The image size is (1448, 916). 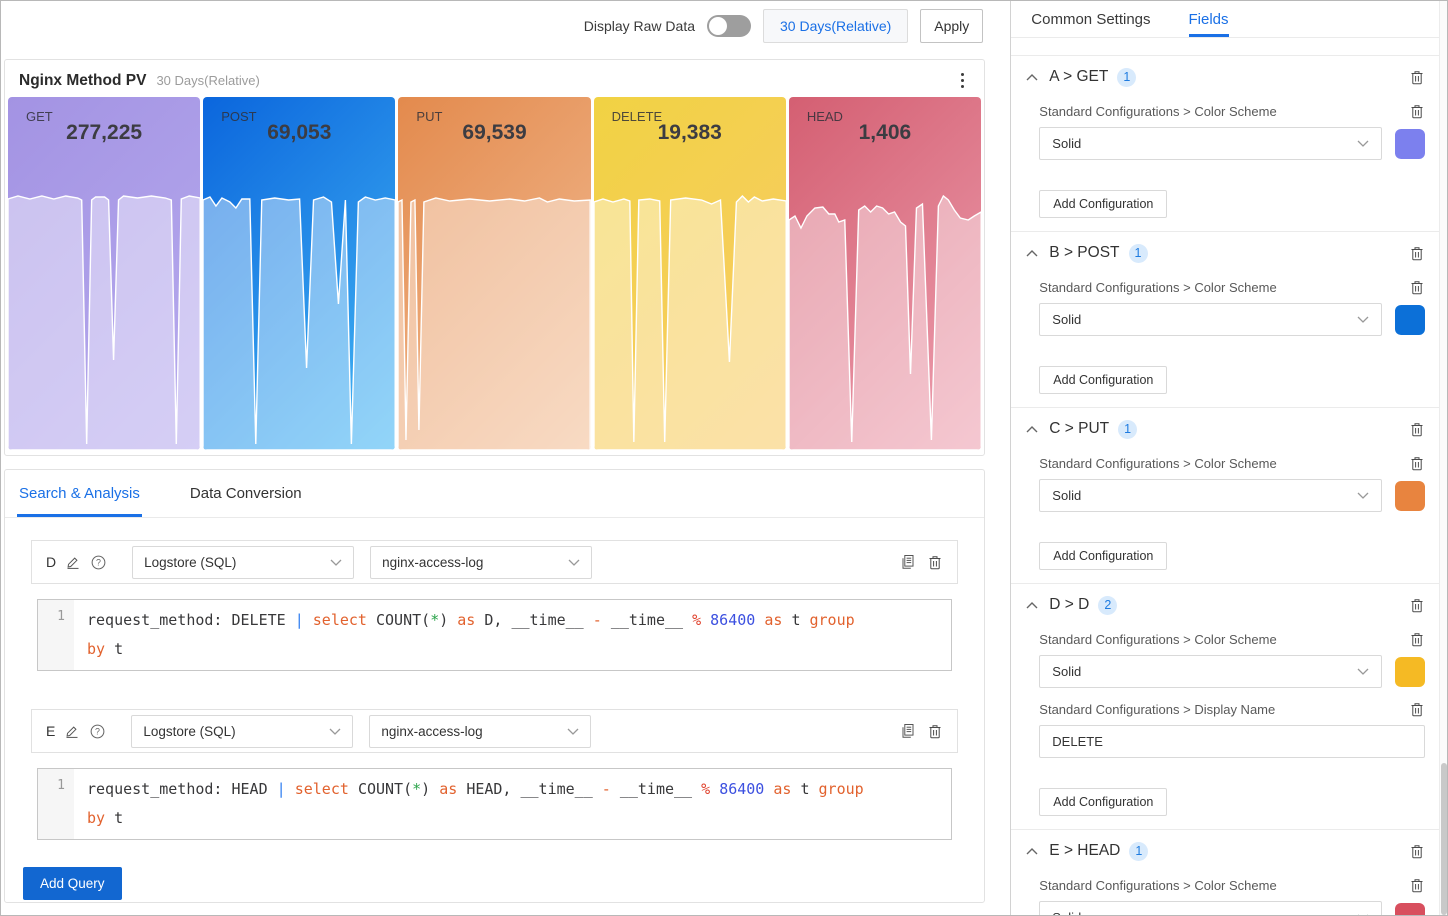 What do you see at coordinates (610, 789) in the screenshot?
I see `code-token: -` at bounding box center [610, 789].